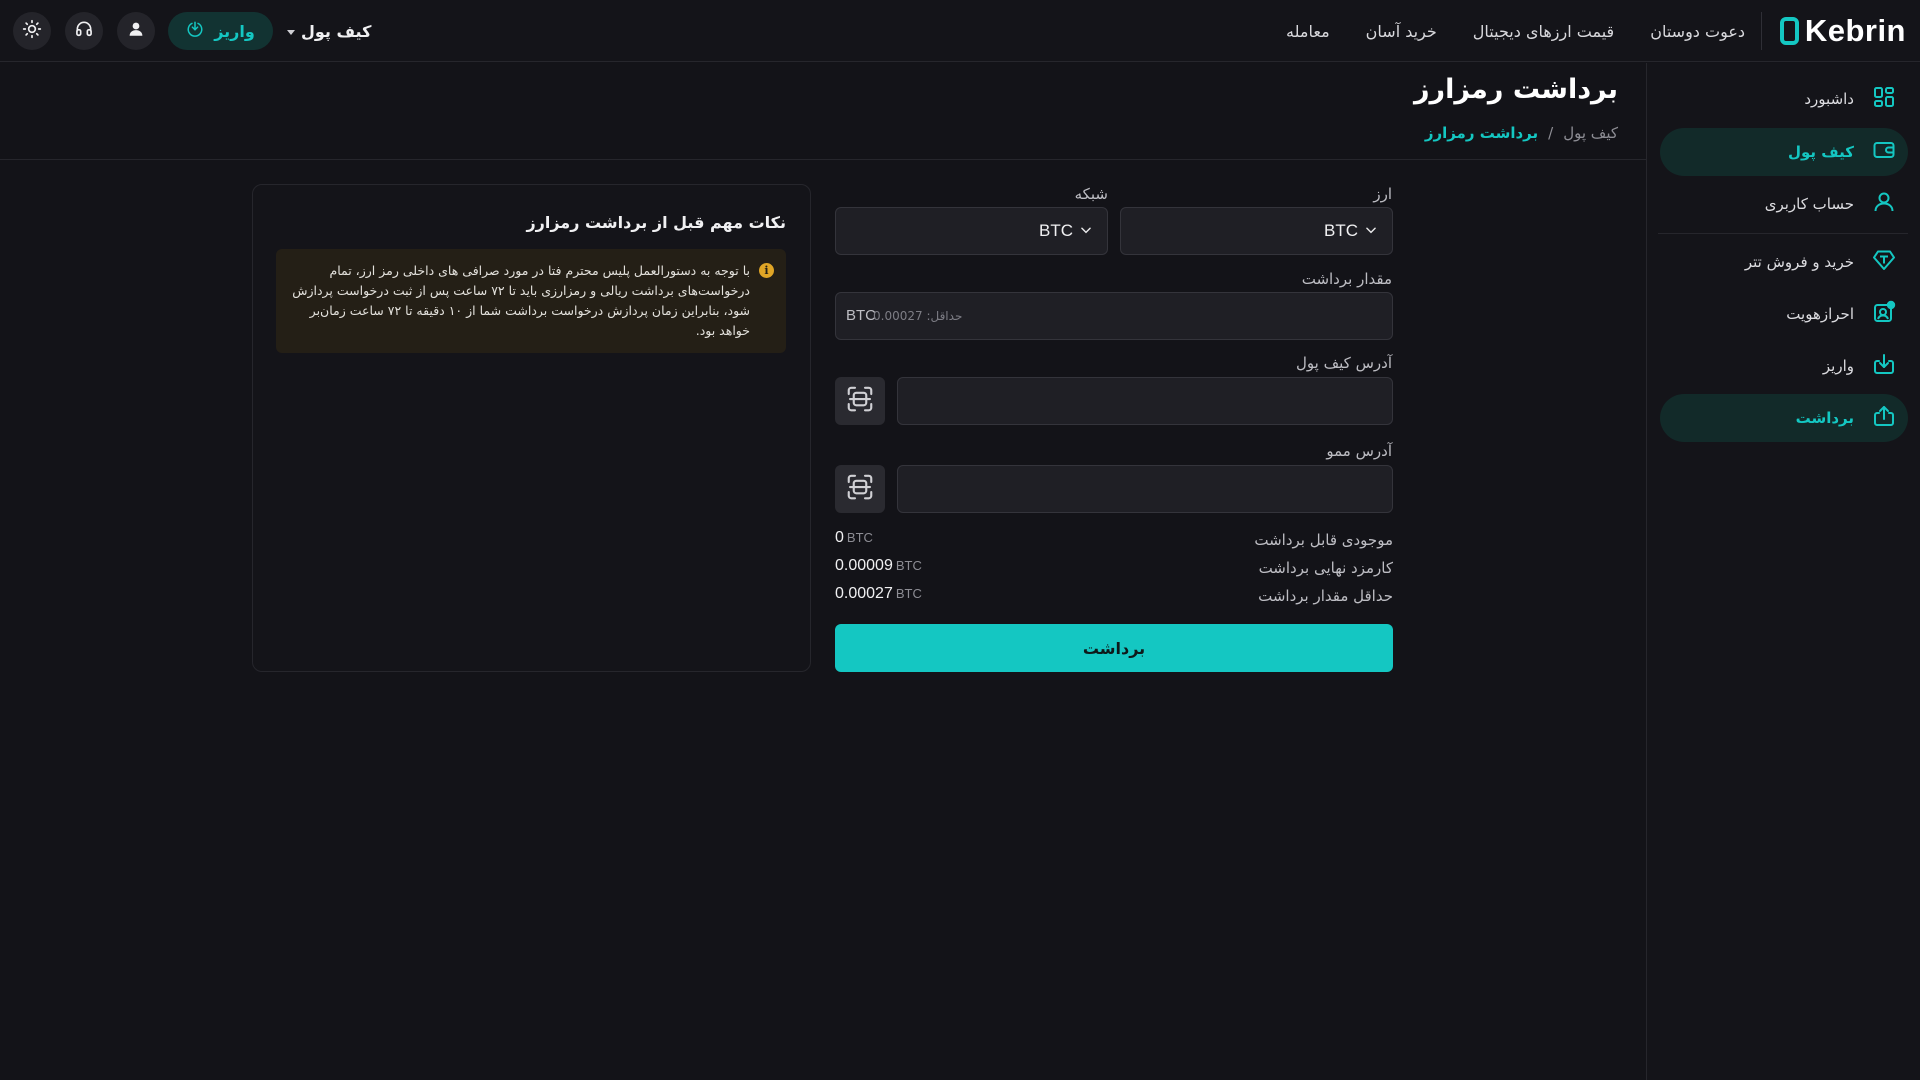 The image size is (1920, 1080). Describe the element at coordinates (1838, 366) in the screenshot. I see `sidebar-item-label: واریز` at that location.